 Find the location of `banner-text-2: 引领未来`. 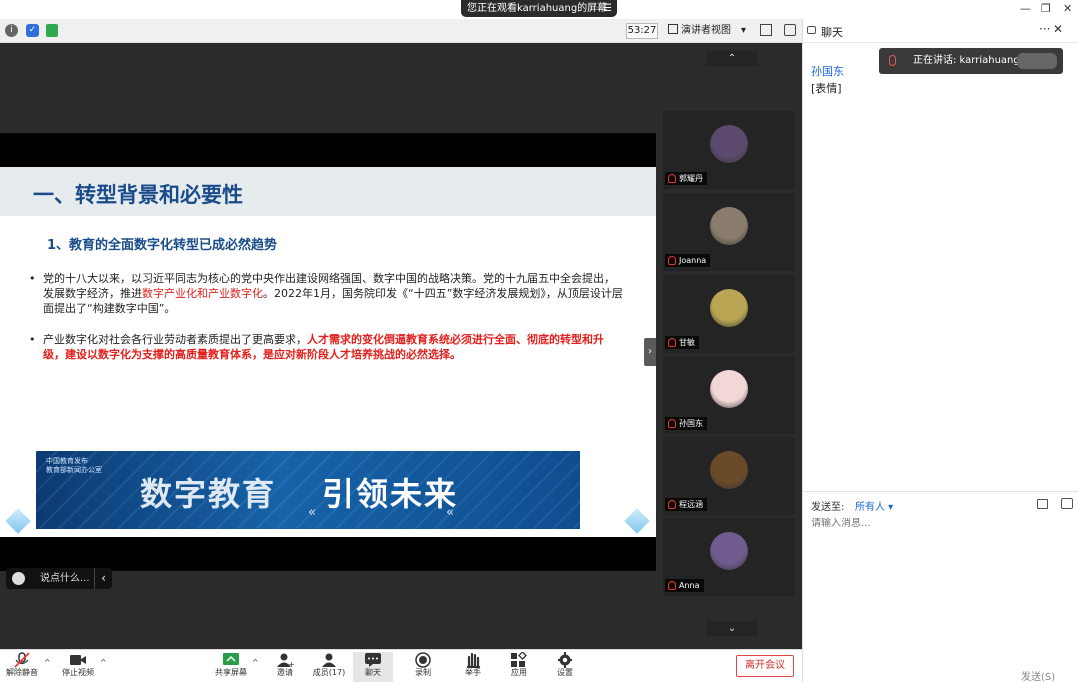

banner-text-2: 引领未来 is located at coordinates (390, 494).